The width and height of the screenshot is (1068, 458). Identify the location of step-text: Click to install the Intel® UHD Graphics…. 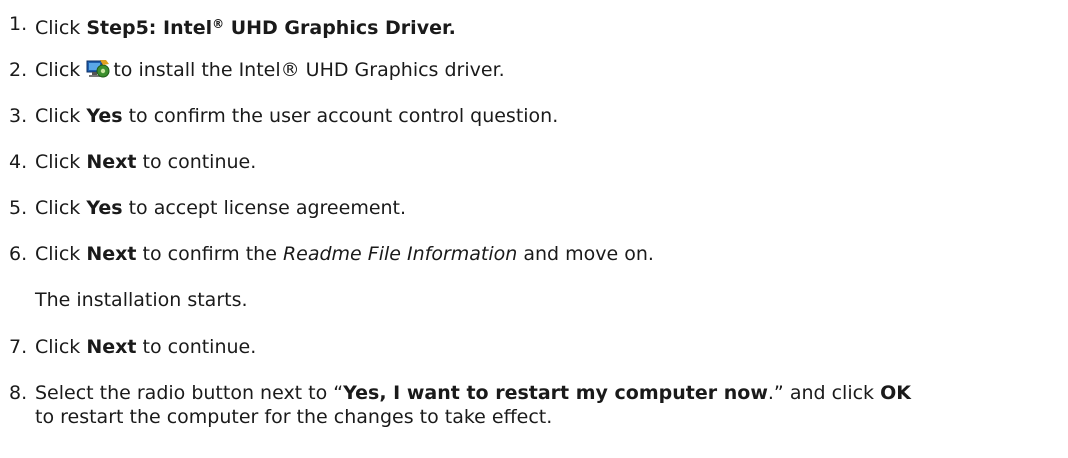
(270, 70).